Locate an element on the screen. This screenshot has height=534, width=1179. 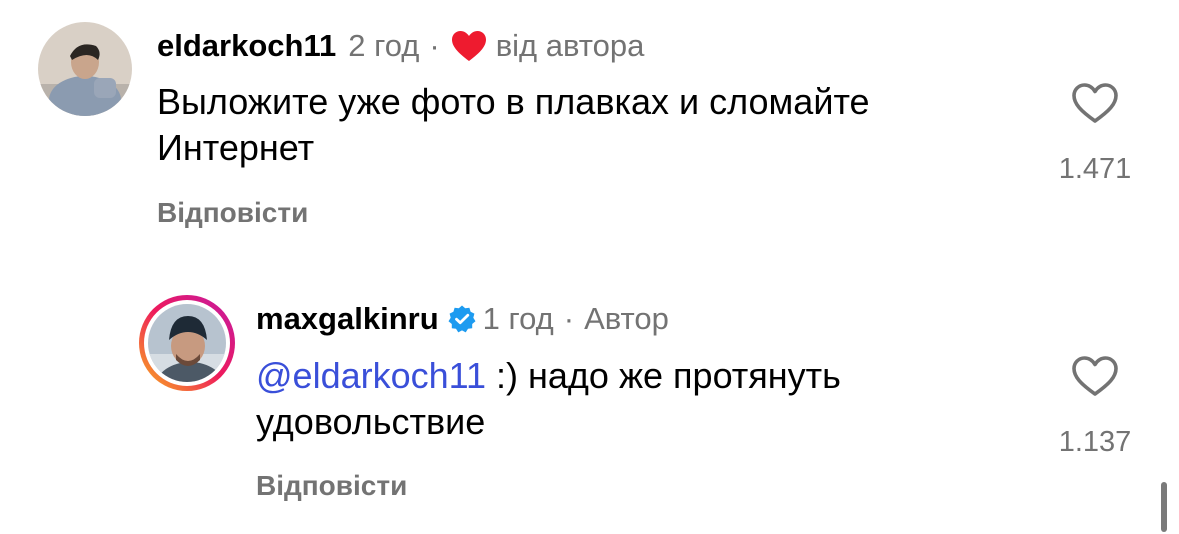
like-control: 1.471 is located at coordinates (1095, 134).